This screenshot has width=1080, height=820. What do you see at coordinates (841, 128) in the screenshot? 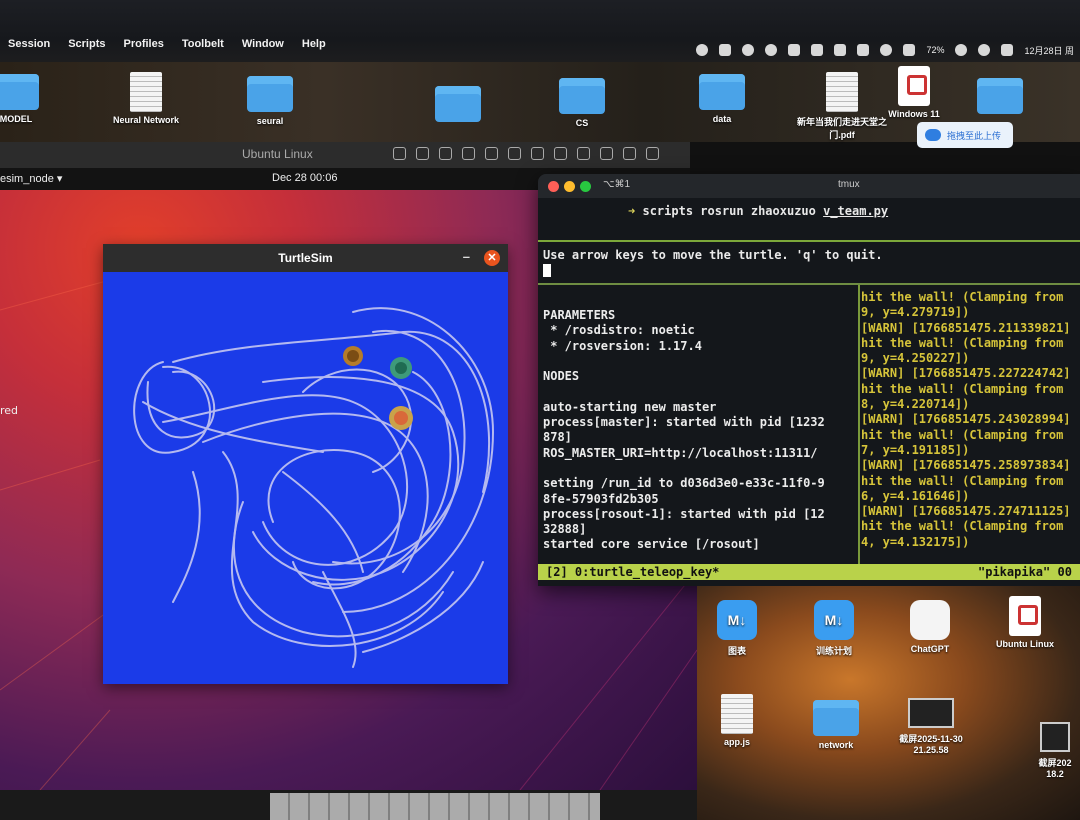
I see `icon-label: 新年当我们走进天堂之门.pdf` at bounding box center [841, 128].